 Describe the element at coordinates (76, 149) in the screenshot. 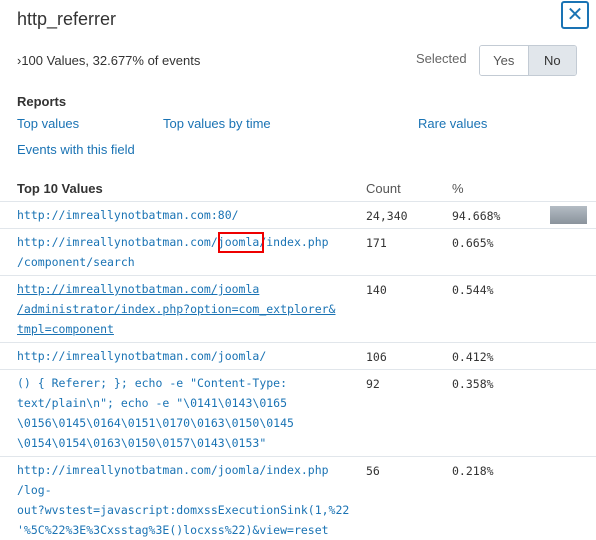

I see `events-with-field-link: Events with this field` at that location.